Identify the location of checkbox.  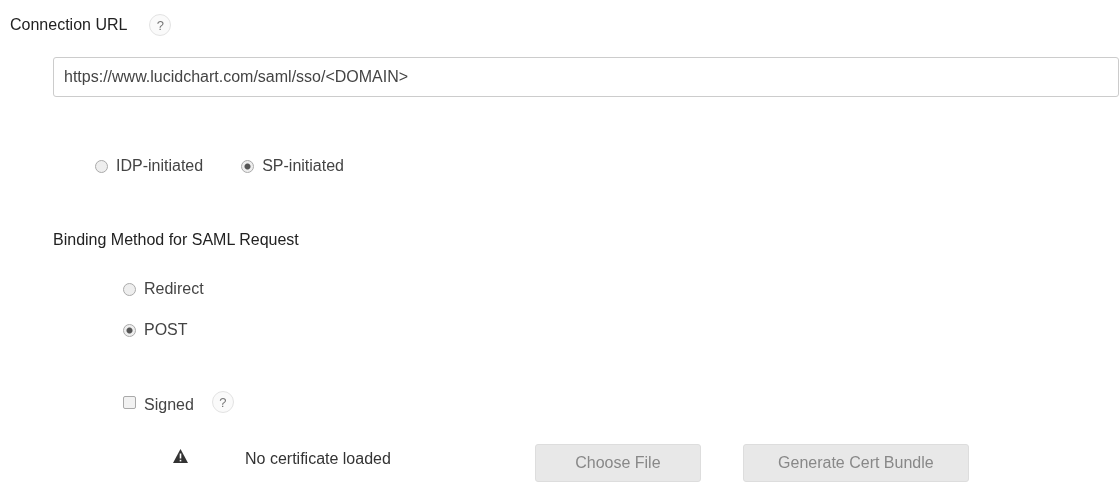
(129, 402).